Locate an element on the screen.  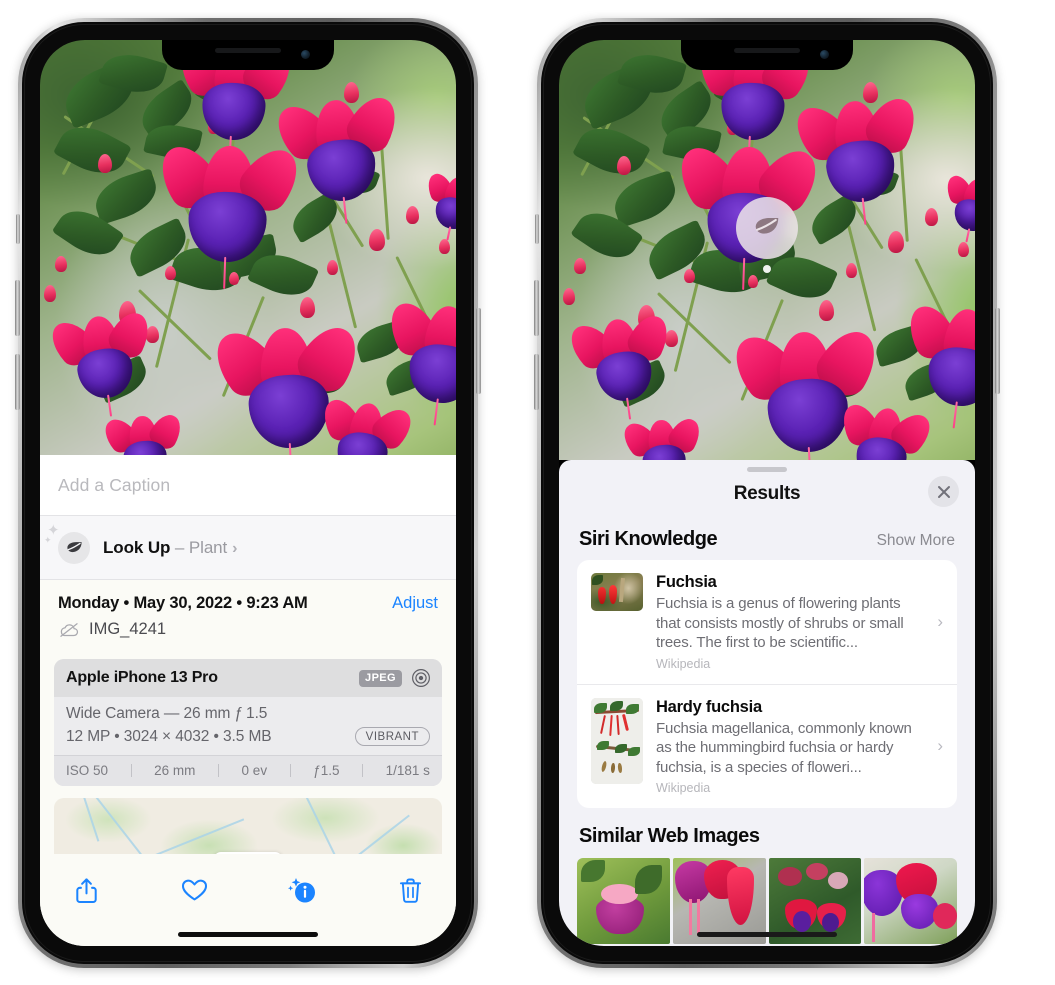
look-up-subject: Plant is located at coordinates (208, 547).